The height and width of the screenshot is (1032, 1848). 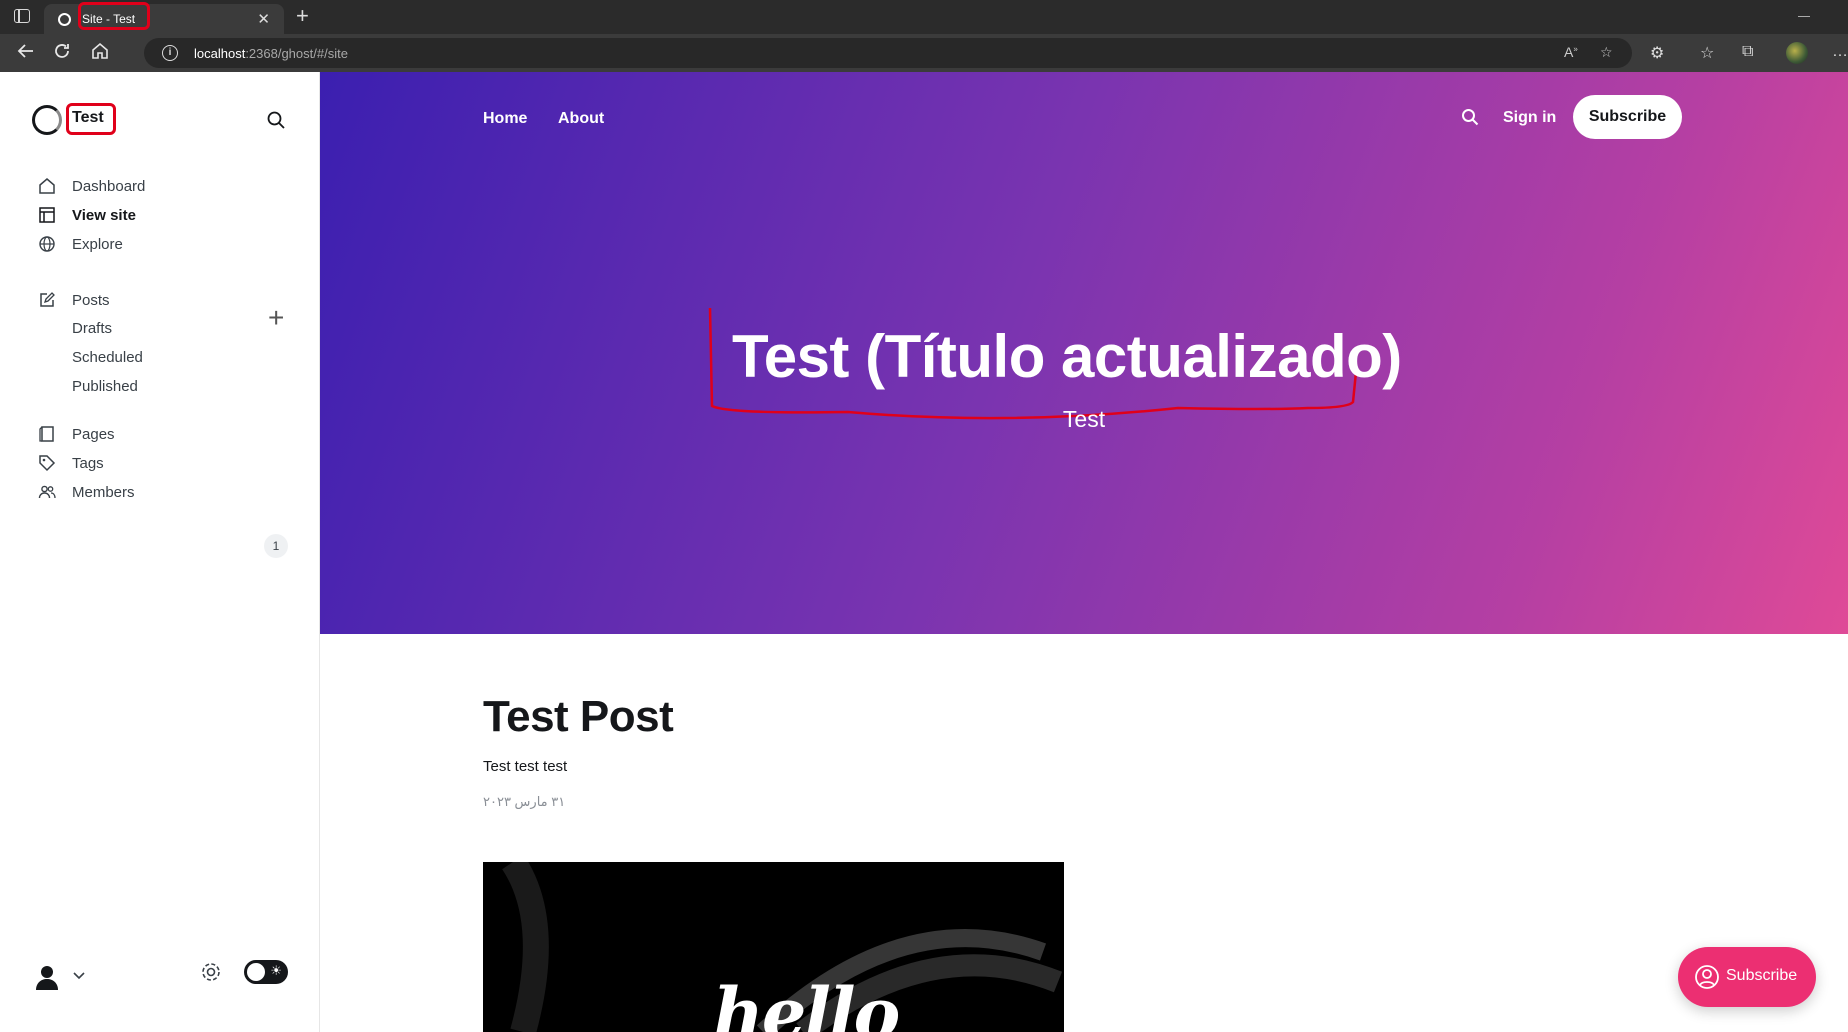 I want to click on sidebar-item-label: View site, so click(x=104, y=215).